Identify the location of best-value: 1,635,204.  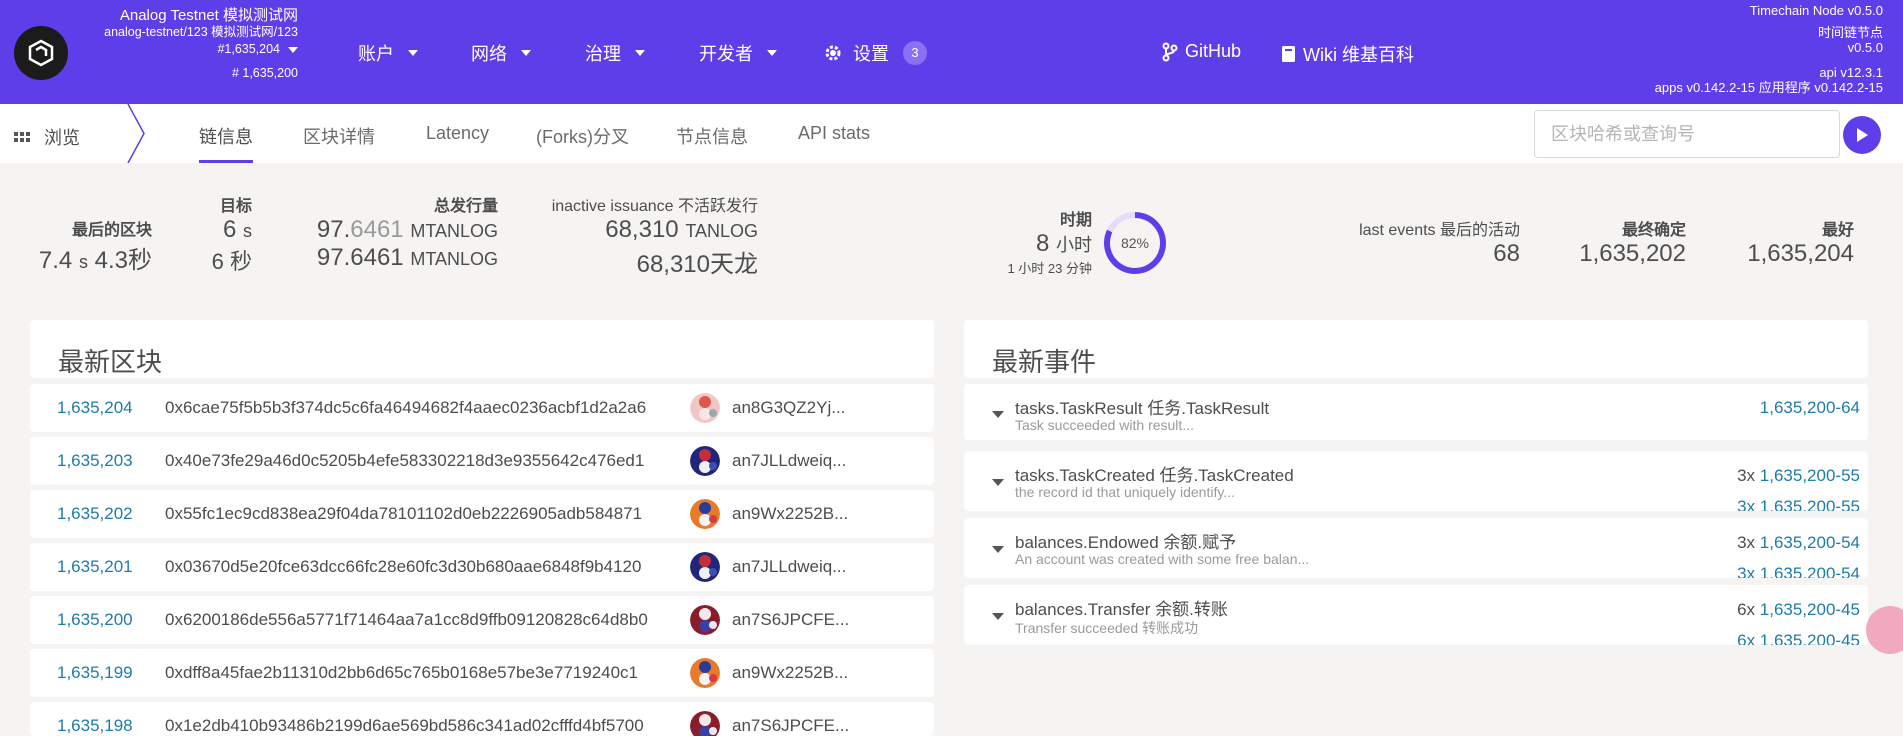
(1800, 253).